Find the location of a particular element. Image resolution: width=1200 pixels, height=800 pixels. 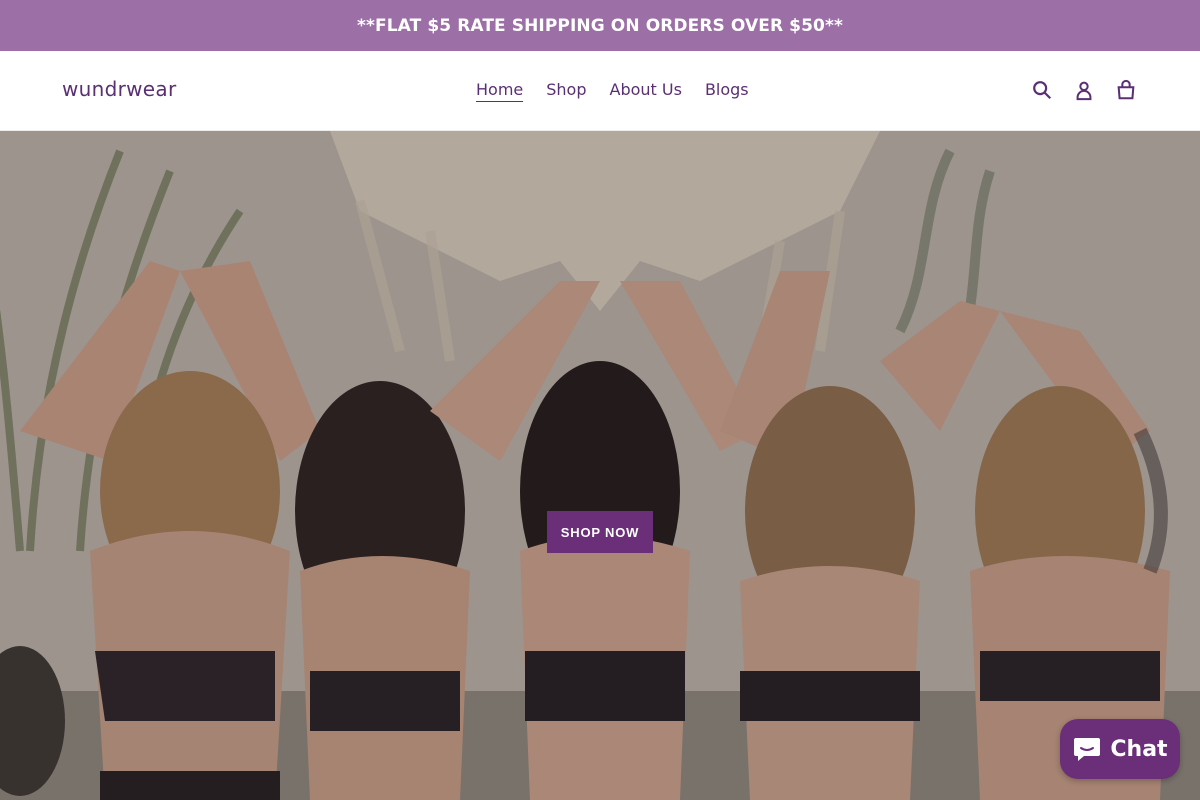

chat-button: Chat is located at coordinates (1120, 749).